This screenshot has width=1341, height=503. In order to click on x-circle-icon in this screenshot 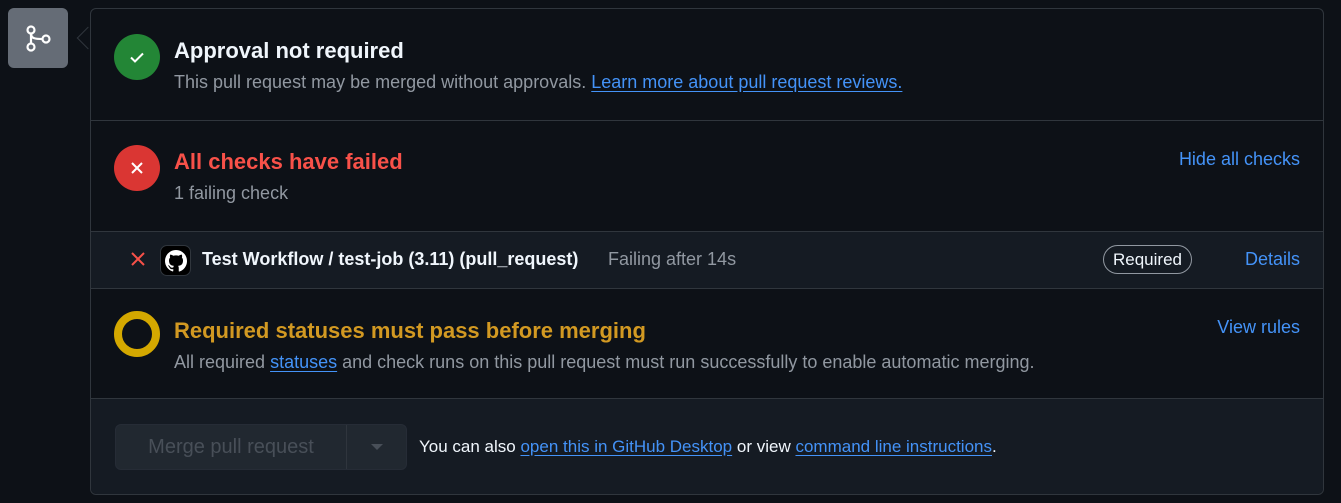, I will do `click(137, 168)`.